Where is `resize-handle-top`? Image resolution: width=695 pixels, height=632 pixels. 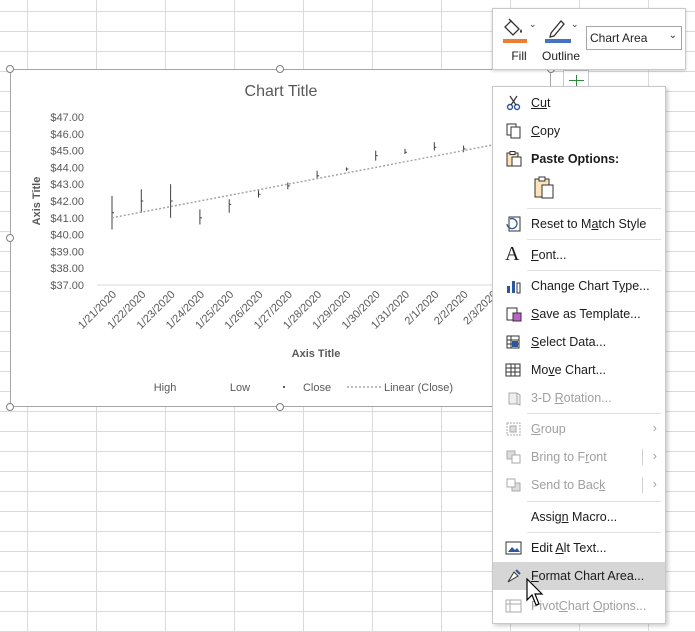
resize-handle-top is located at coordinates (280, 69).